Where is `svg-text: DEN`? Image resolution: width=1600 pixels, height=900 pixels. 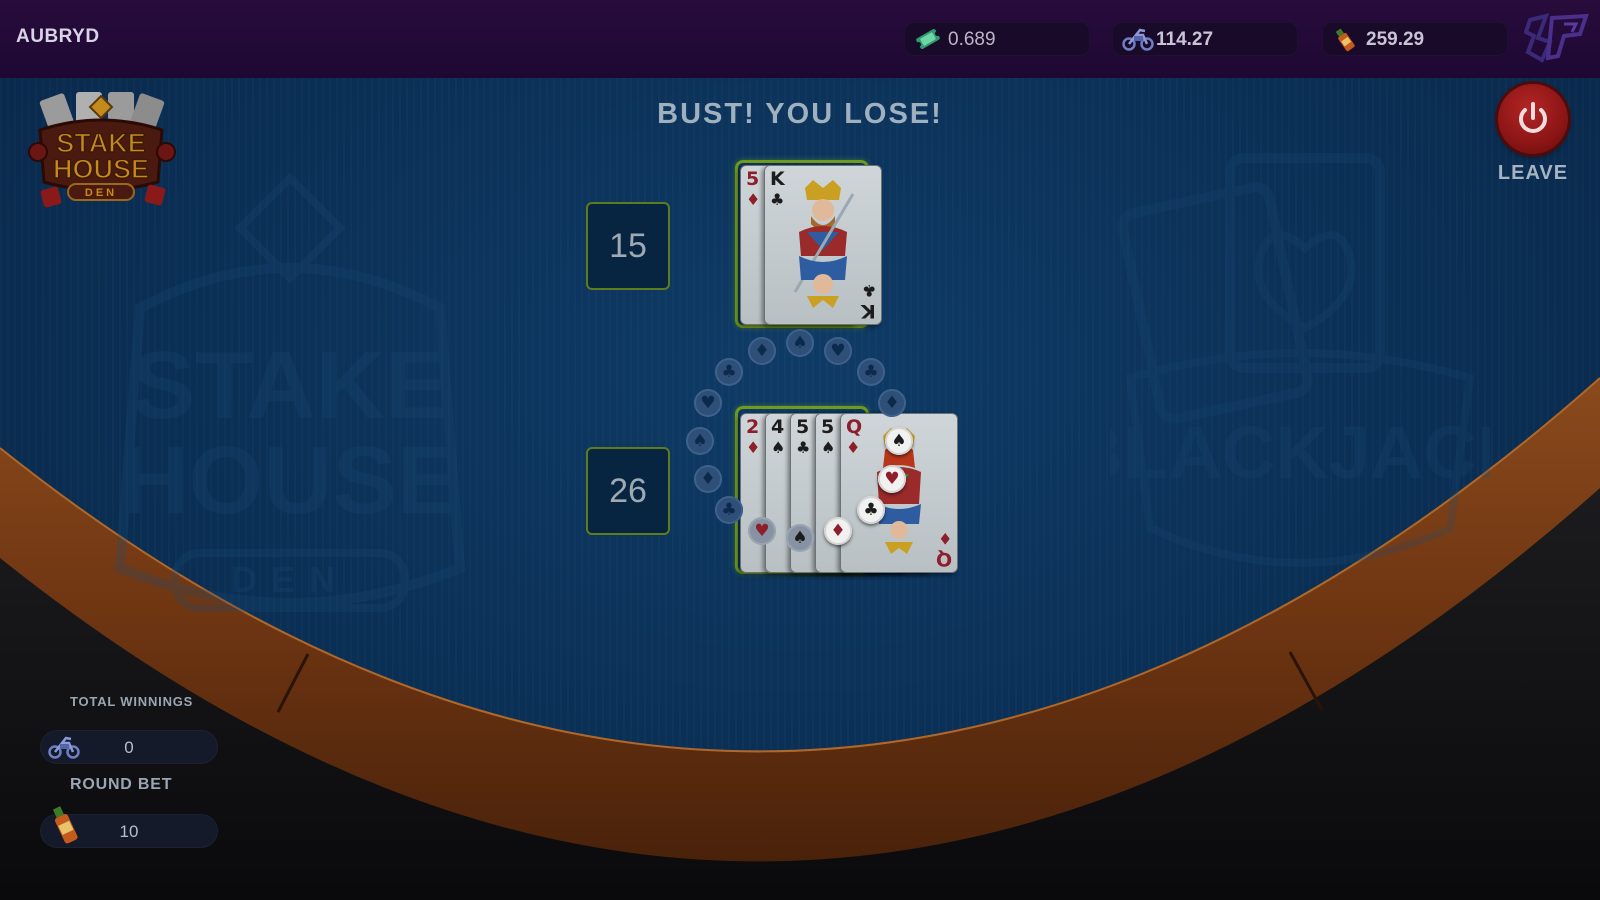 svg-text: DEN is located at coordinates (290, 579).